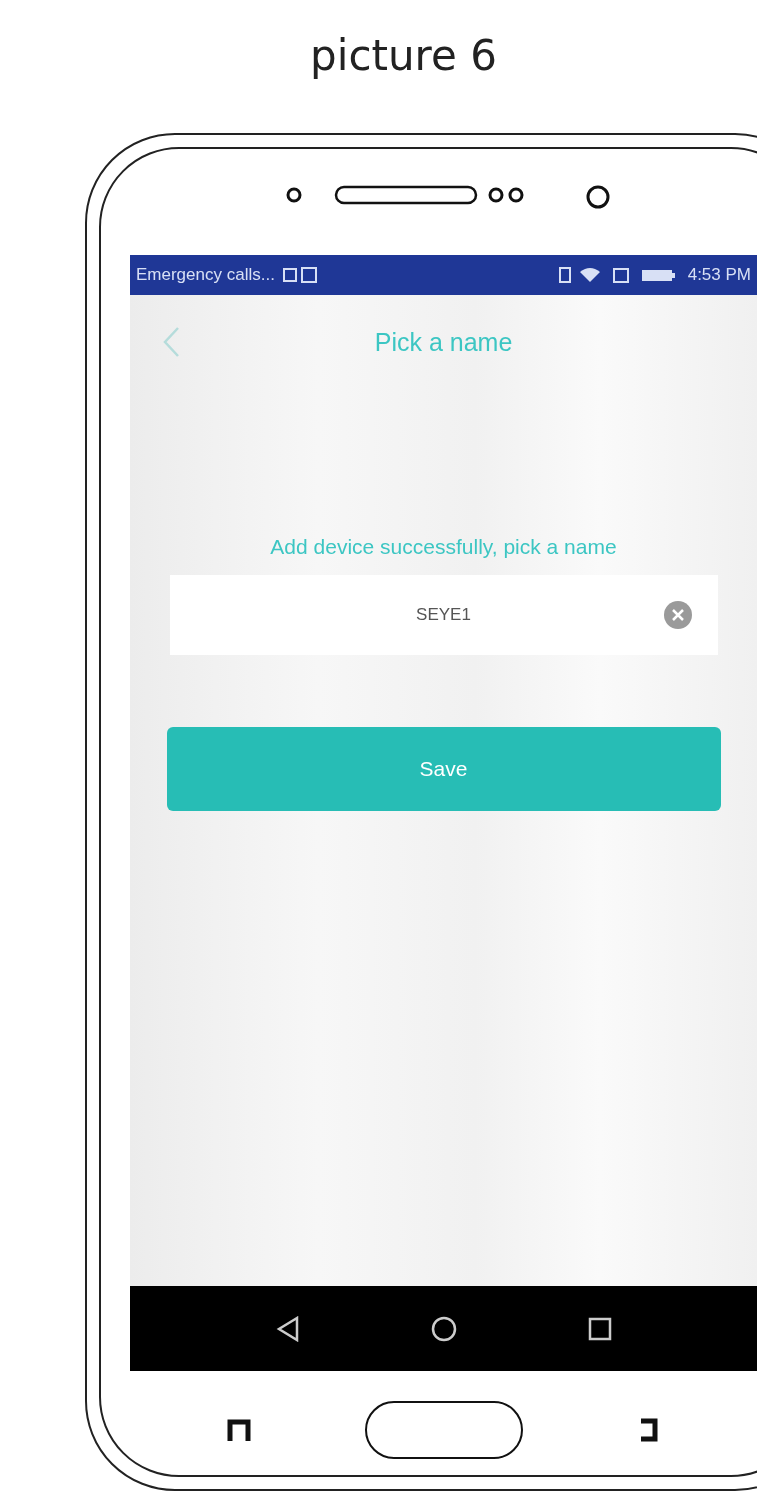 This screenshot has width=757, height=1503. What do you see at coordinates (238, 1430) in the screenshot?
I see `menu-key-icon` at bounding box center [238, 1430].